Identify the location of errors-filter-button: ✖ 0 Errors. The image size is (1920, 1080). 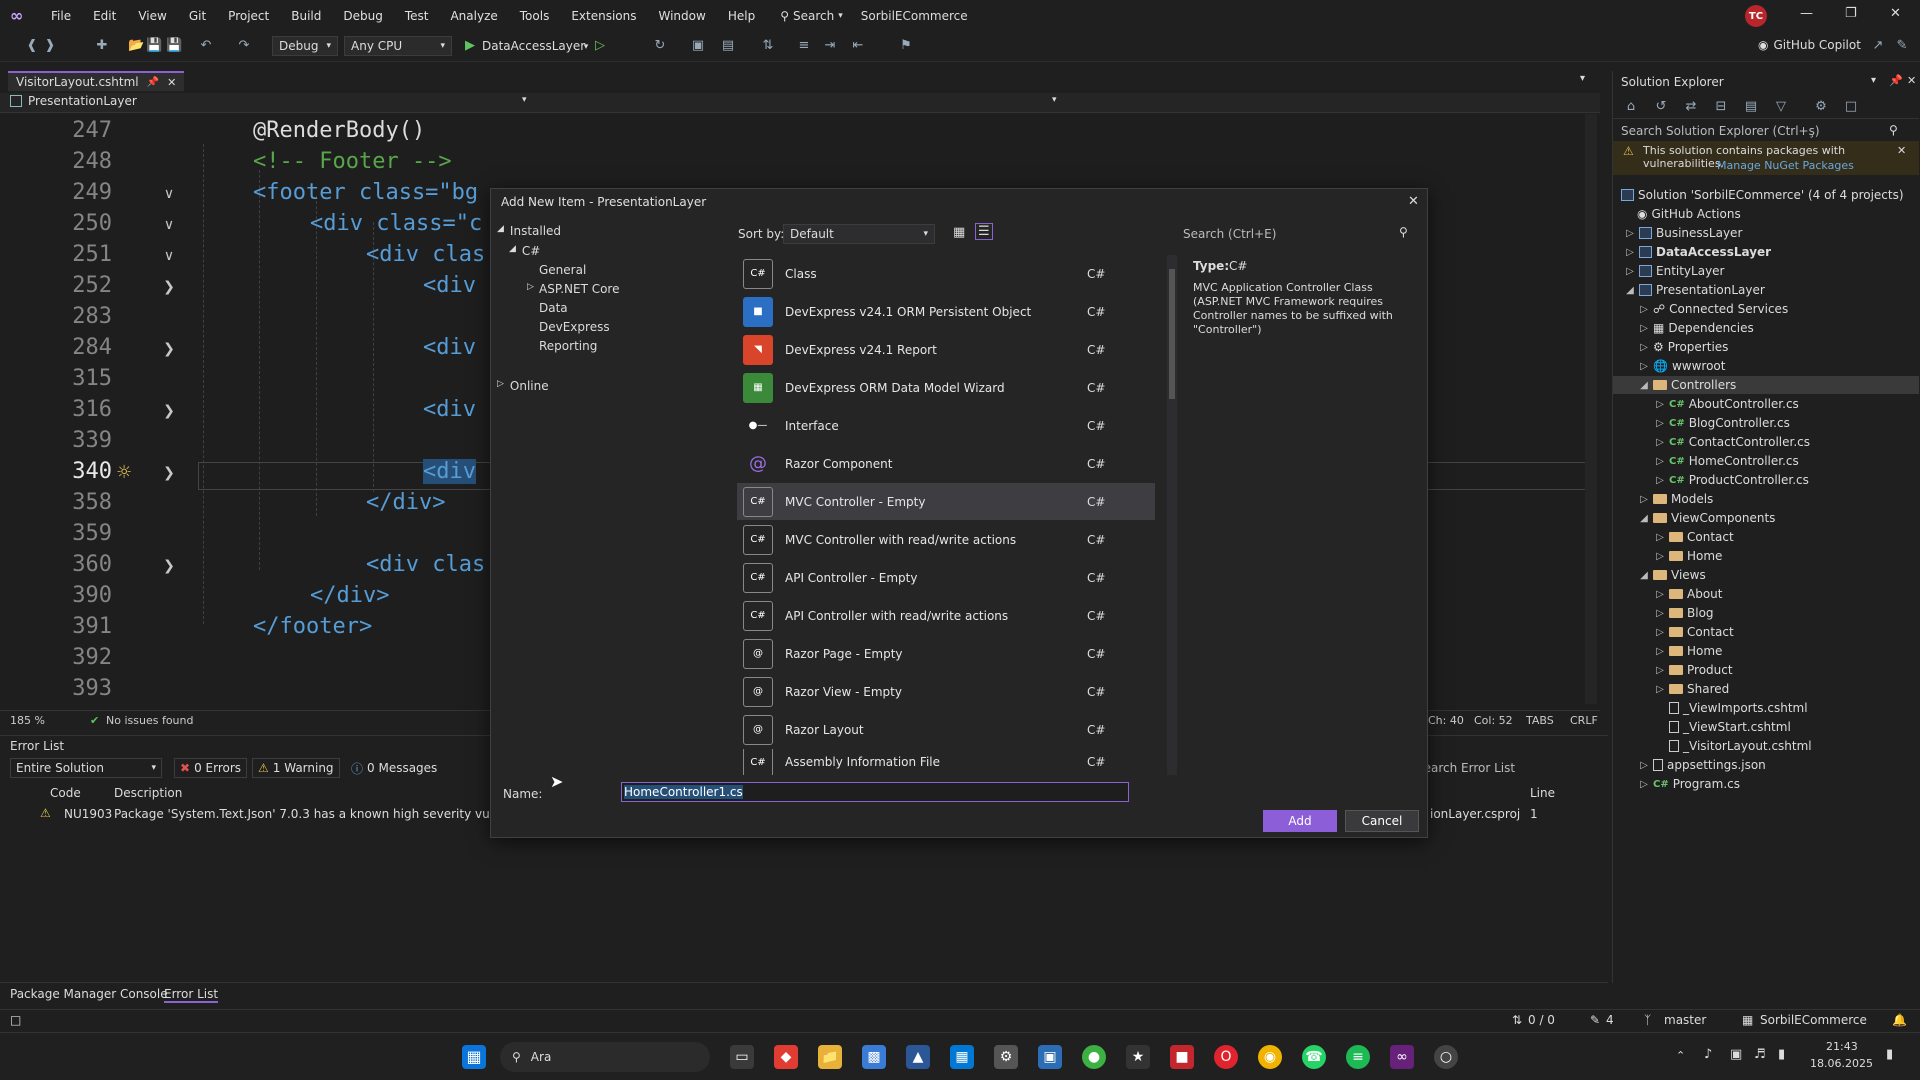
(211, 768).